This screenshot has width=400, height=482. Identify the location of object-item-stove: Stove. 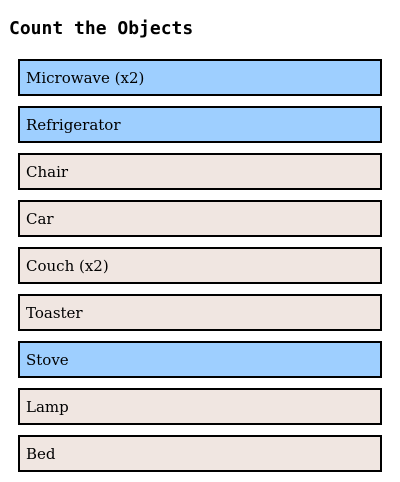
(200, 359).